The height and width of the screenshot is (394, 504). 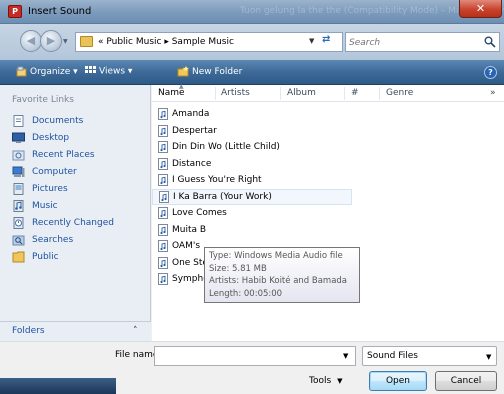 What do you see at coordinates (18, 222) in the screenshot?
I see `recently-changed-icon` at bounding box center [18, 222].